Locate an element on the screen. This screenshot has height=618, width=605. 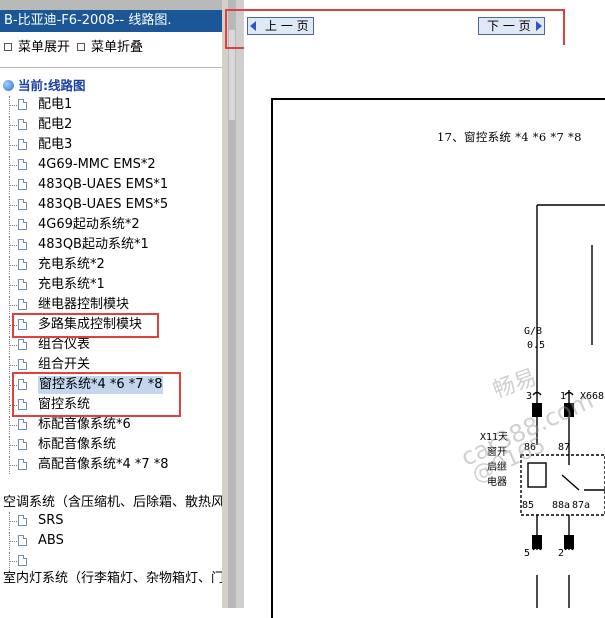
tree-item: 483QB-UAES EMS*1 is located at coordinates (111, 185).